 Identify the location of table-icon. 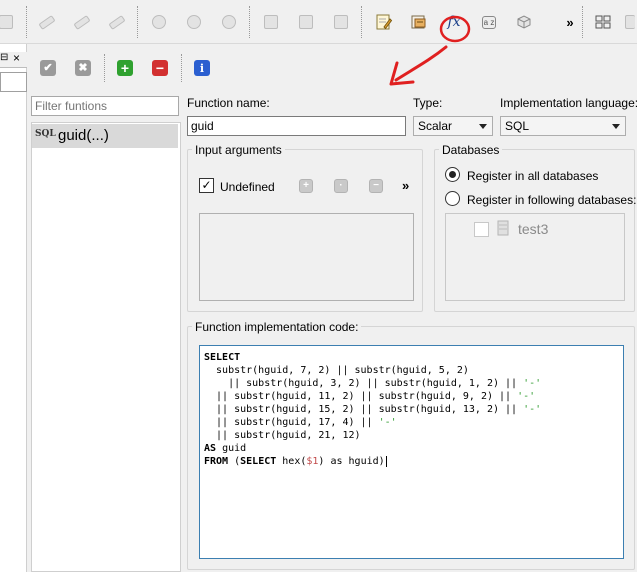
(9, 22).